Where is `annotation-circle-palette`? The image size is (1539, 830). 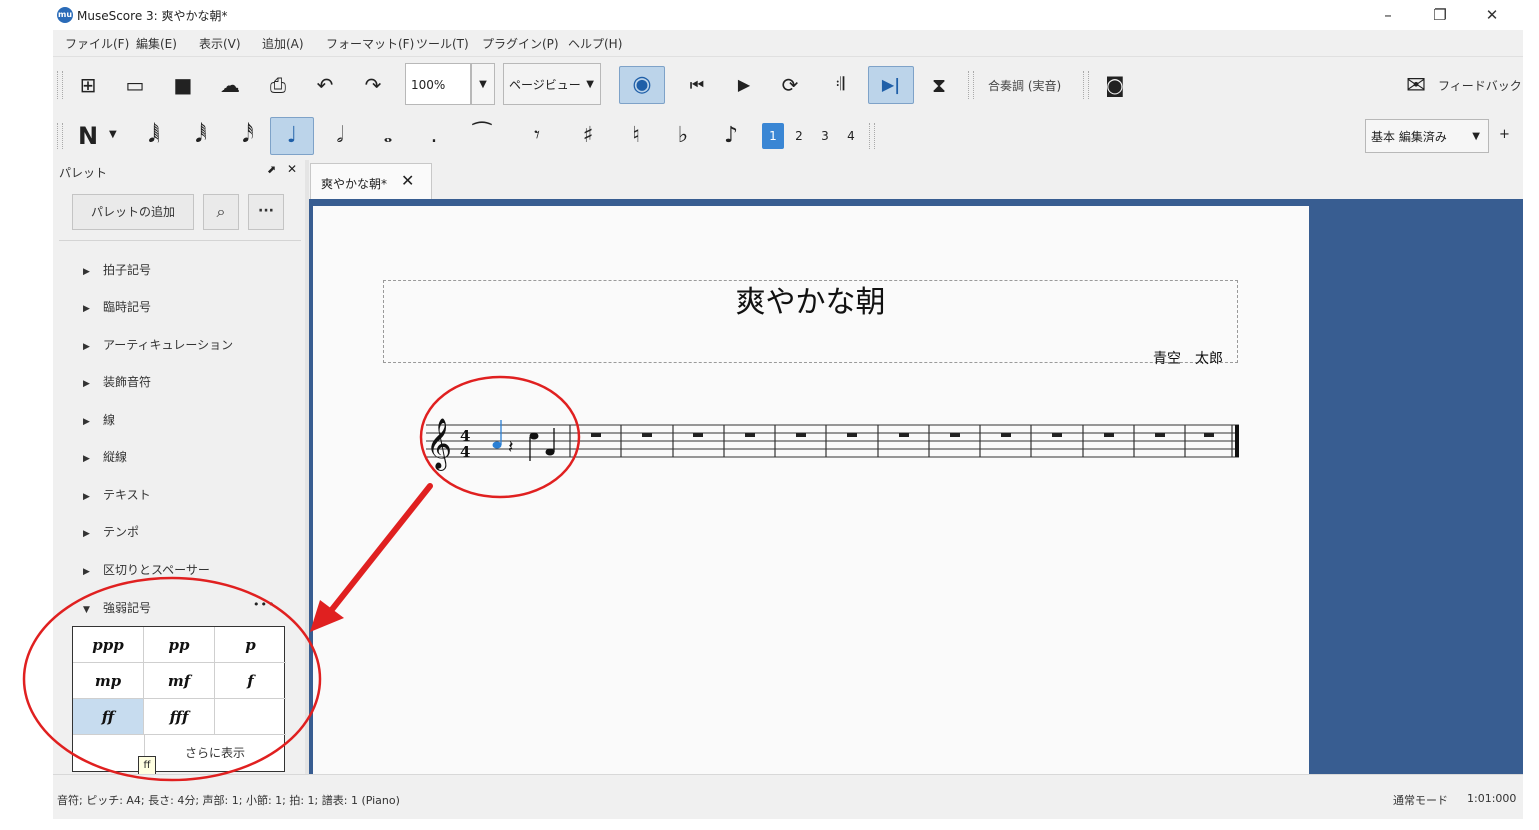
annotation-circle-palette is located at coordinates (172, 679).